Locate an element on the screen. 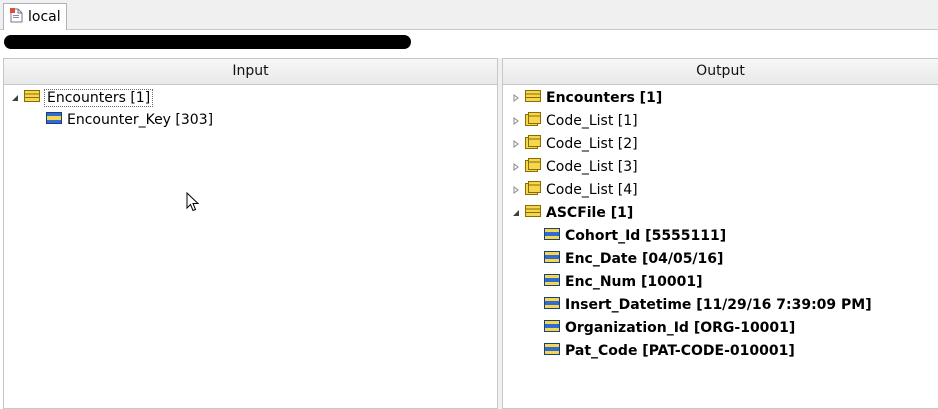 The height and width of the screenshot is (409, 938). output-label: Code_List [3] is located at coordinates (592, 167).